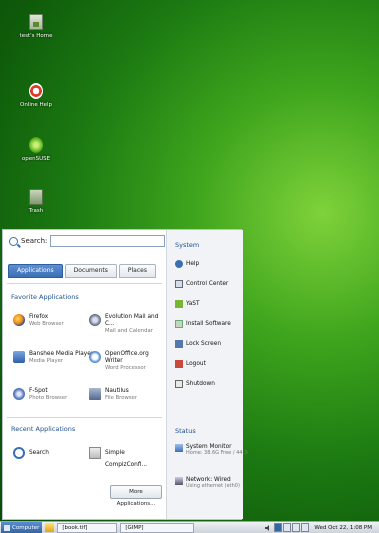  I want to click on app-desc: Mail and Calendar, so click(129, 331).